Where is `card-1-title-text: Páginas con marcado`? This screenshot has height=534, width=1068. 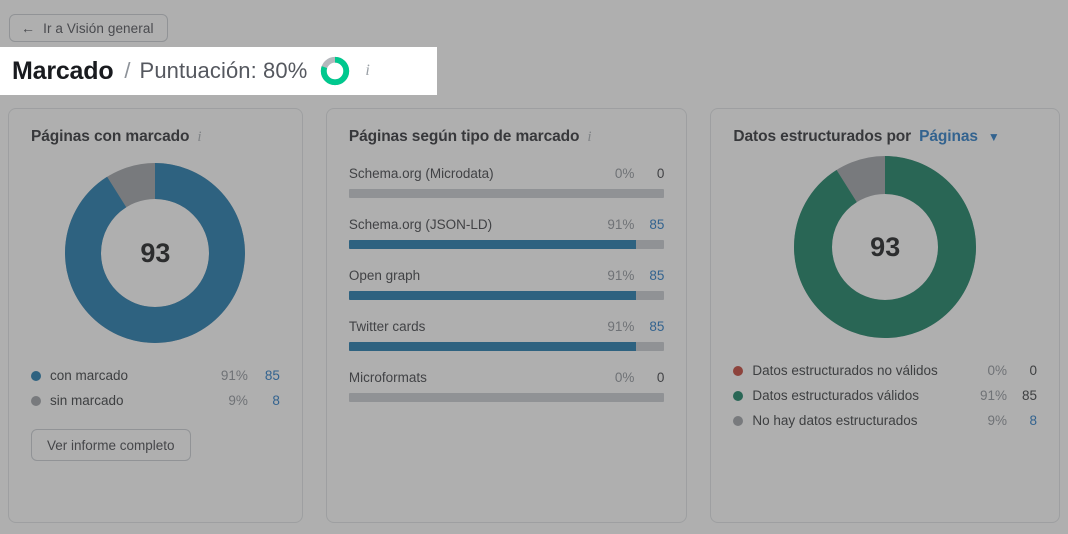 card-1-title-text: Páginas con marcado is located at coordinates (110, 136).